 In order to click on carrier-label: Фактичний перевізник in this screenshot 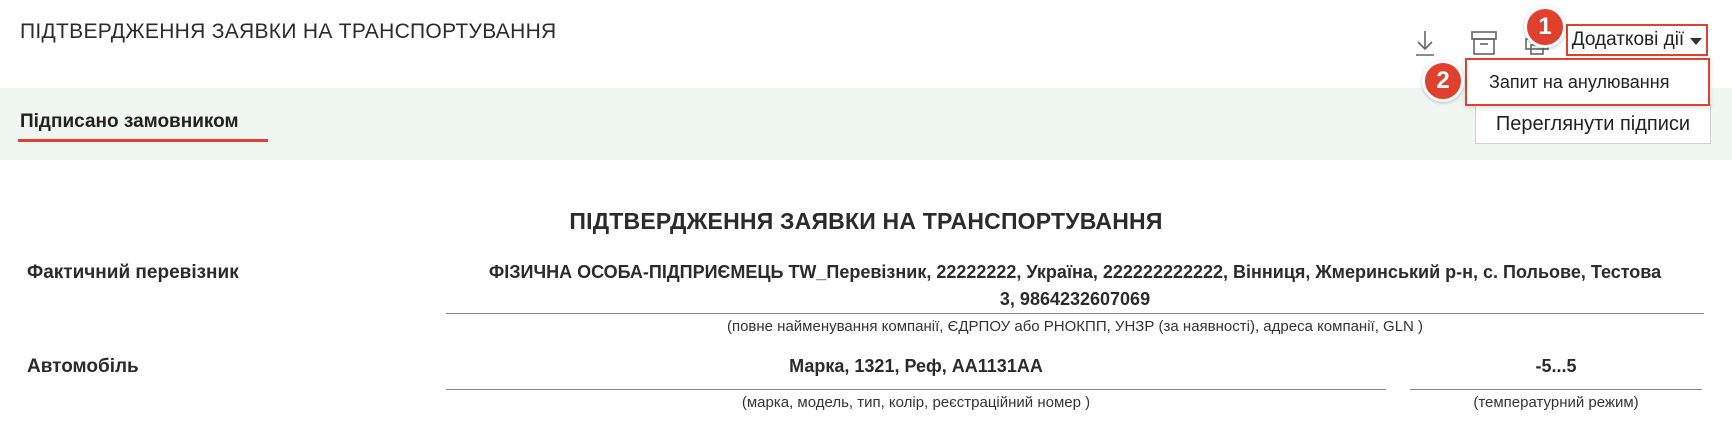, I will do `click(133, 272)`.